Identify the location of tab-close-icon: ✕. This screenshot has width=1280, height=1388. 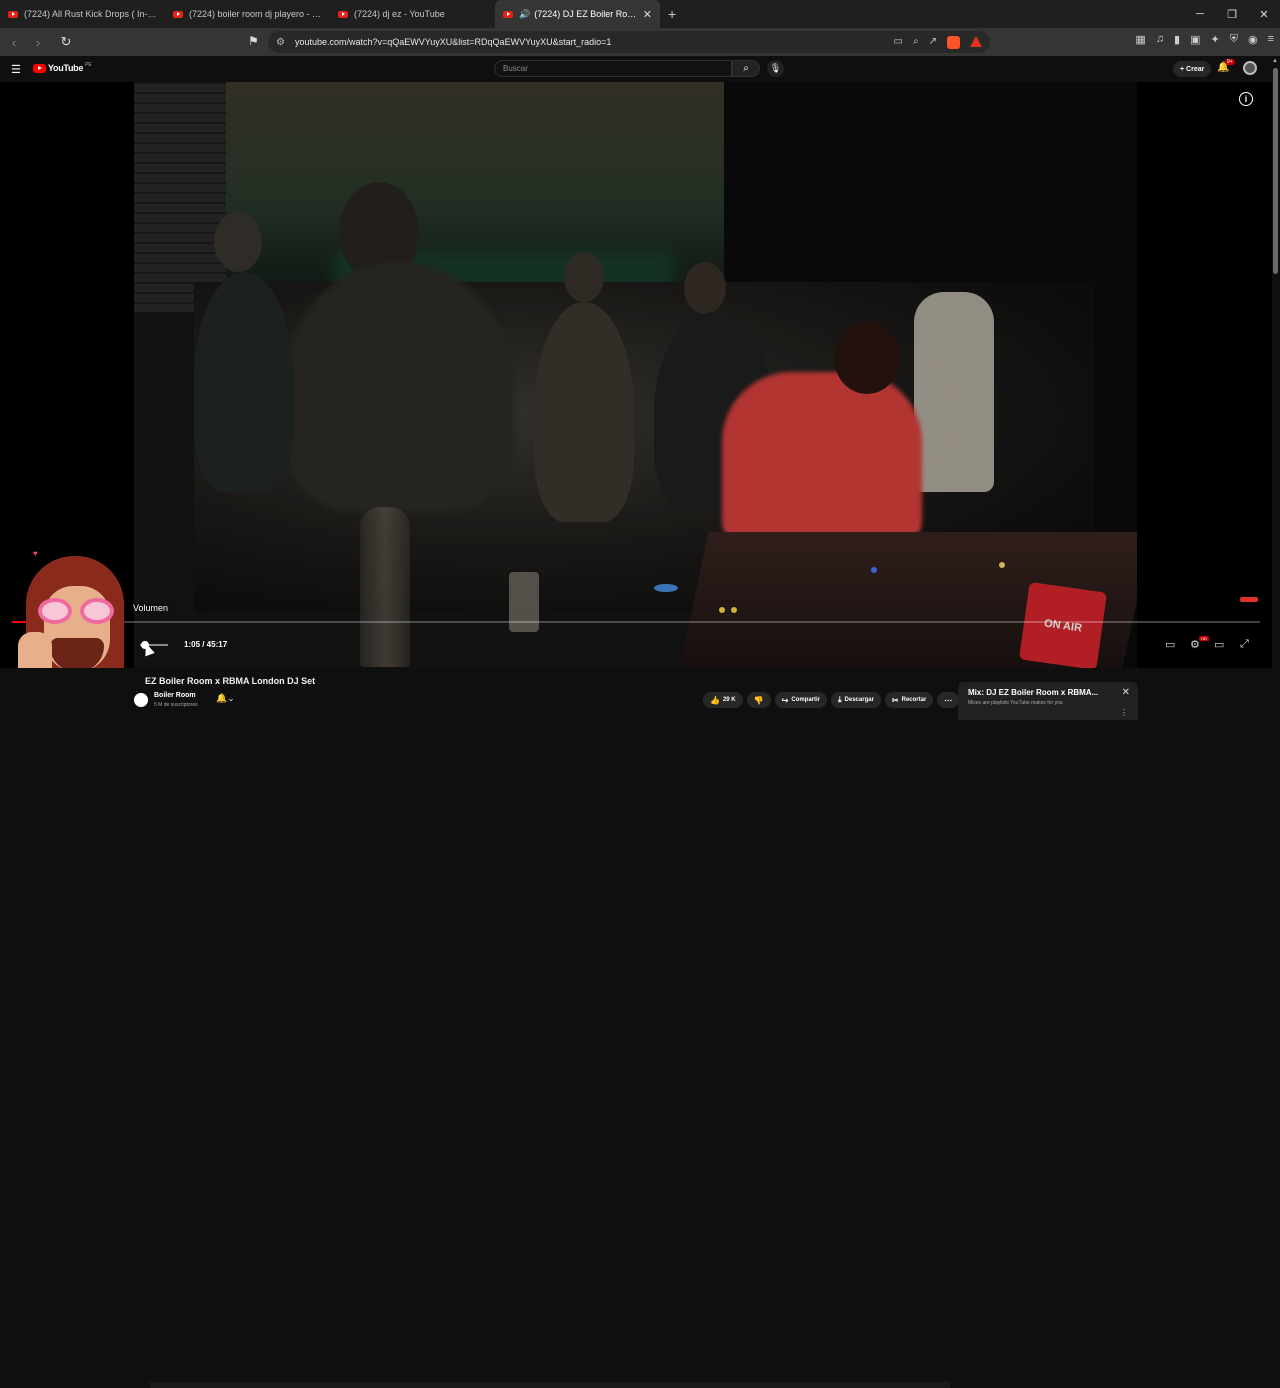
(647, 14).